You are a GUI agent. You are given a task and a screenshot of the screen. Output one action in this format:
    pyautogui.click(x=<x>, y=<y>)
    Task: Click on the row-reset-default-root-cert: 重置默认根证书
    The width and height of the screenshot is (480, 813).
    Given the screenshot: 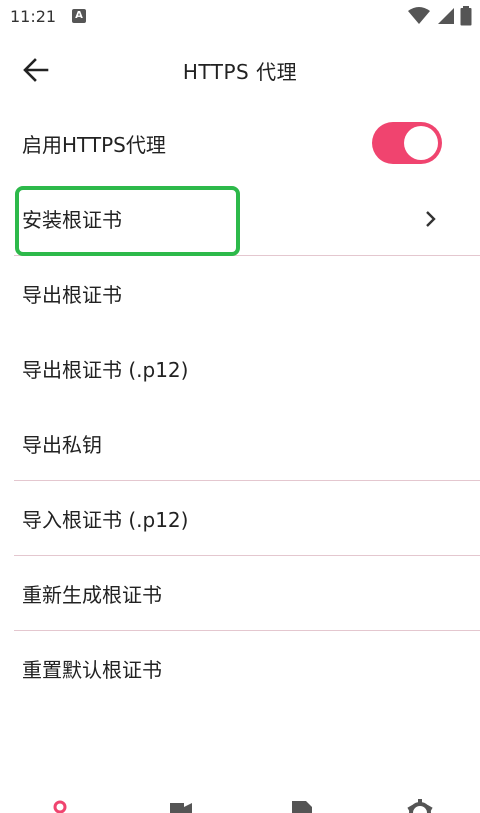 What is the action you would take?
    pyautogui.click(x=240, y=668)
    